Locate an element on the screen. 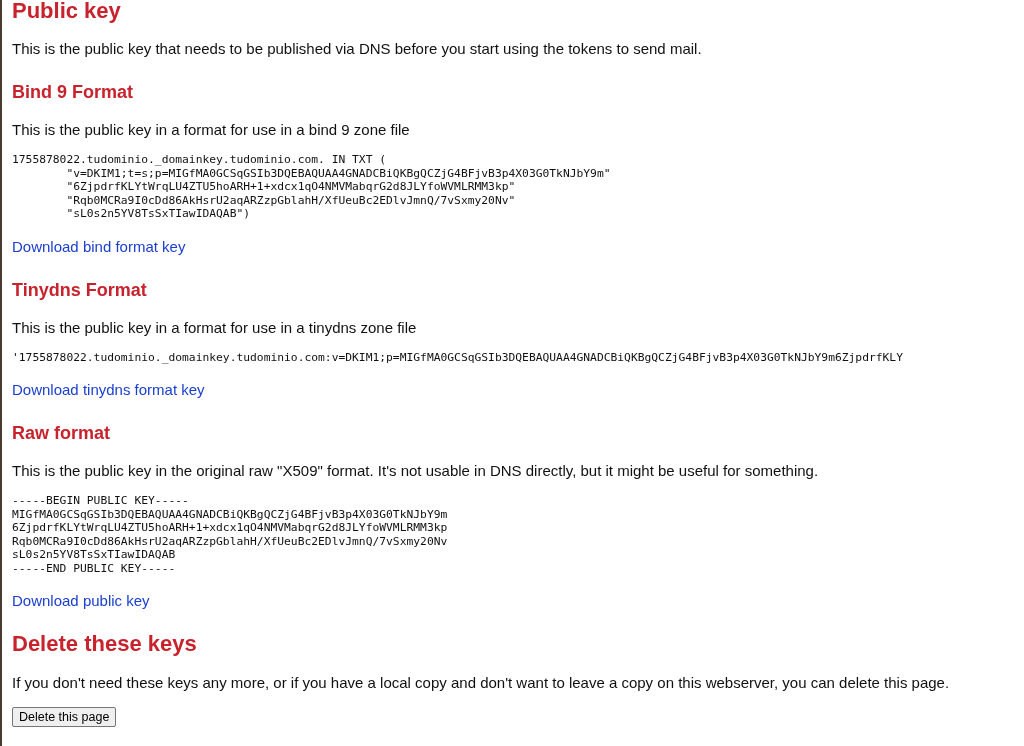 The height and width of the screenshot is (746, 1024). delete-button: Delete this page is located at coordinates (64, 717).